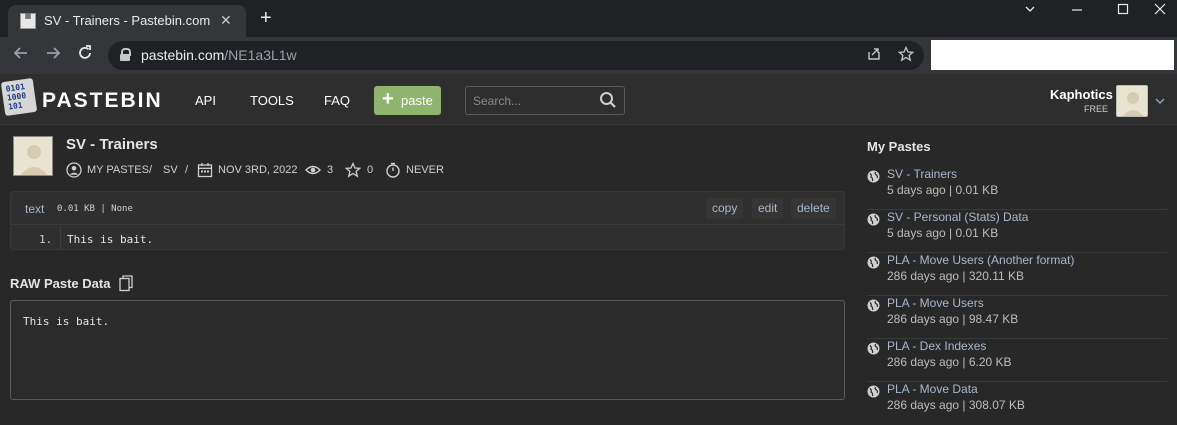 The width and height of the screenshot is (1177, 425). Describe the element at coordinates (33, 156) in the screenshot. I see `author-avatar` at that location.